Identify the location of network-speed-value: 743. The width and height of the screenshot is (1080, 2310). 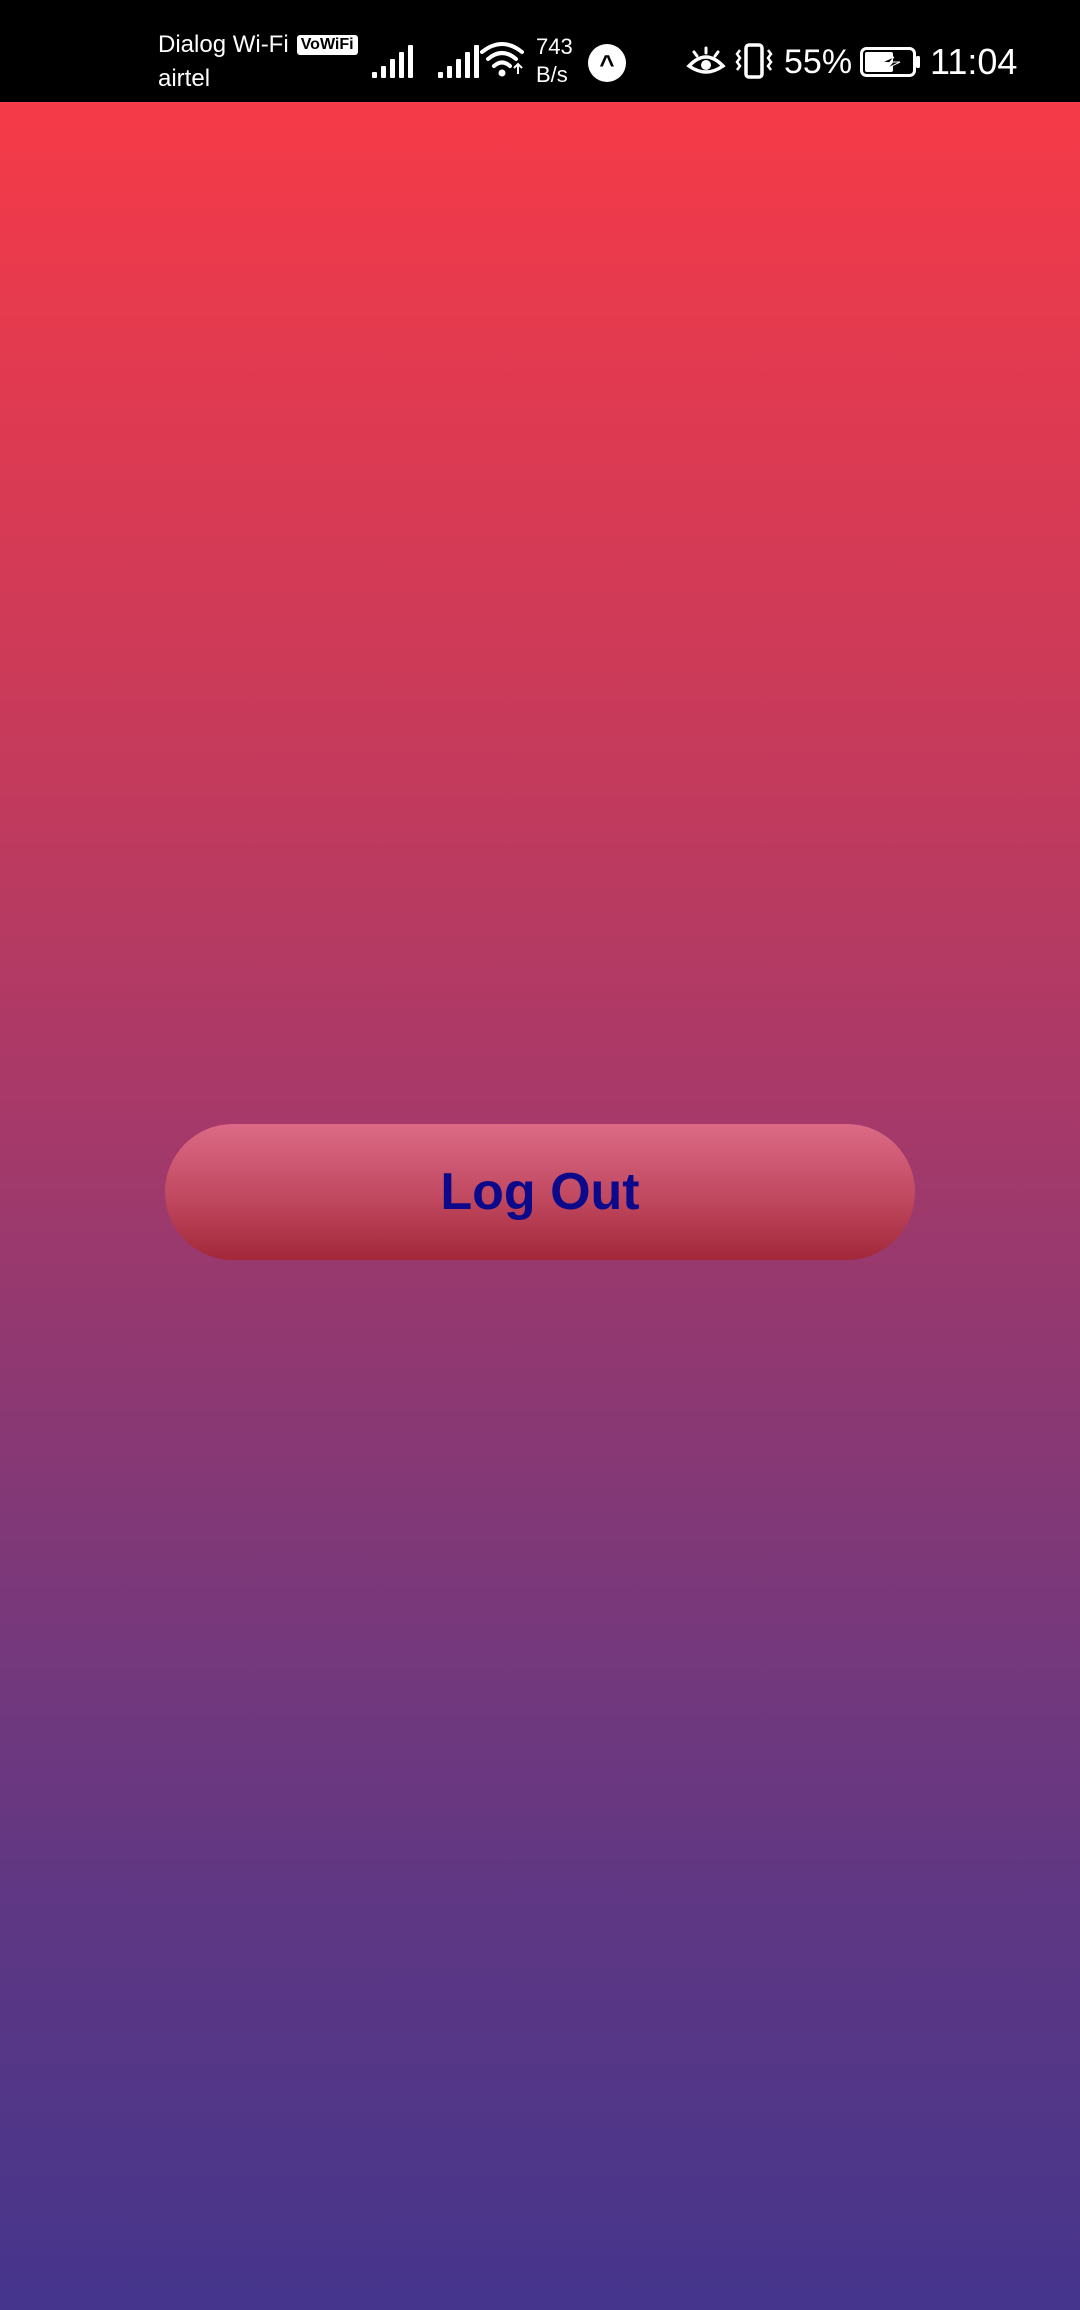
(554, 46).